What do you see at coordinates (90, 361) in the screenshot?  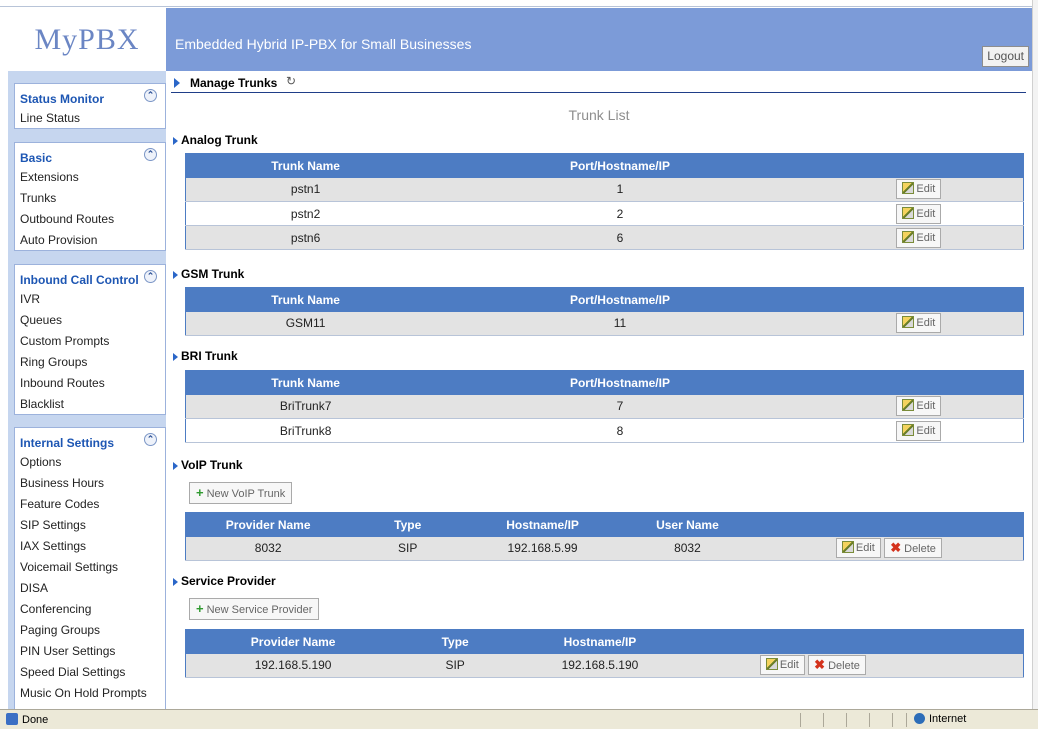 I see `sidebar-item-ring-groups: Ring Groups` at bounding box center [90, 361].